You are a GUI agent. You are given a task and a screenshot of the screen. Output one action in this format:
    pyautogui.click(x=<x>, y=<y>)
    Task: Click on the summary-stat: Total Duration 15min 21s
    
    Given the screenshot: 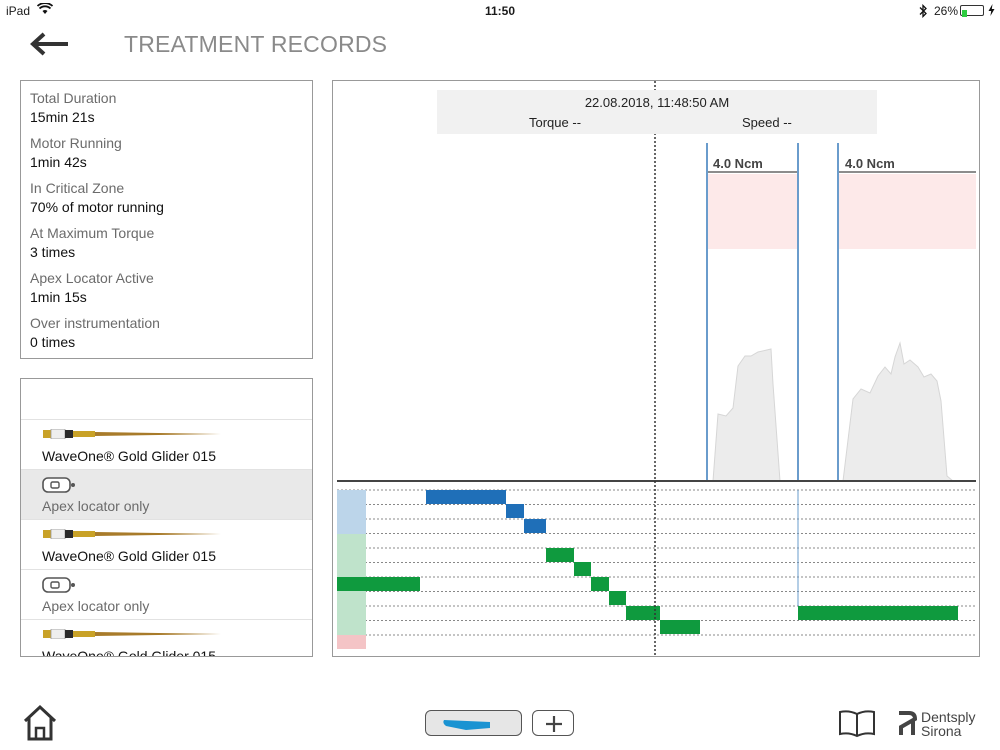 What is the action you would take?
    pyautogui.click(x=166, y=108)
    